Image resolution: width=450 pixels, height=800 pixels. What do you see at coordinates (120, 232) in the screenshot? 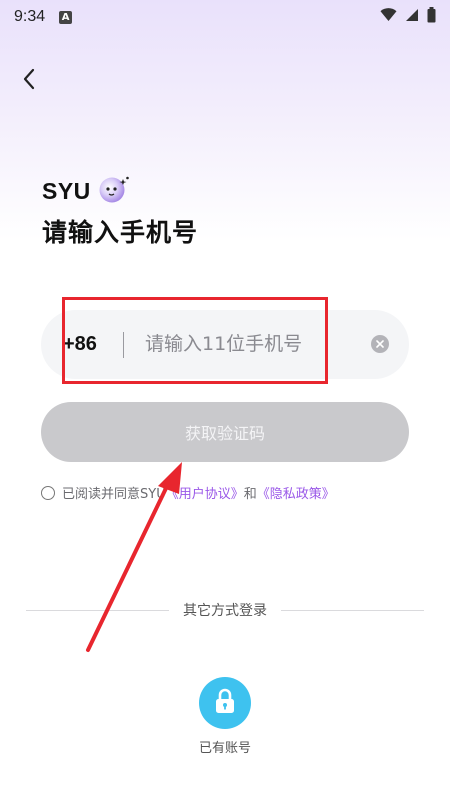
I see `page-title: 请输入手机号` at bounding box center [120, 232].